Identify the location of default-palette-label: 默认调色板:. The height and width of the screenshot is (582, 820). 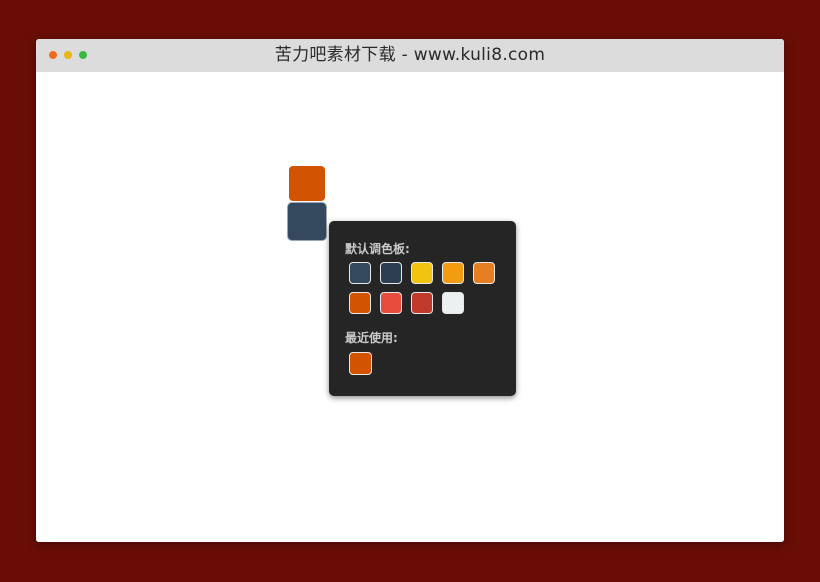
(377, 249).